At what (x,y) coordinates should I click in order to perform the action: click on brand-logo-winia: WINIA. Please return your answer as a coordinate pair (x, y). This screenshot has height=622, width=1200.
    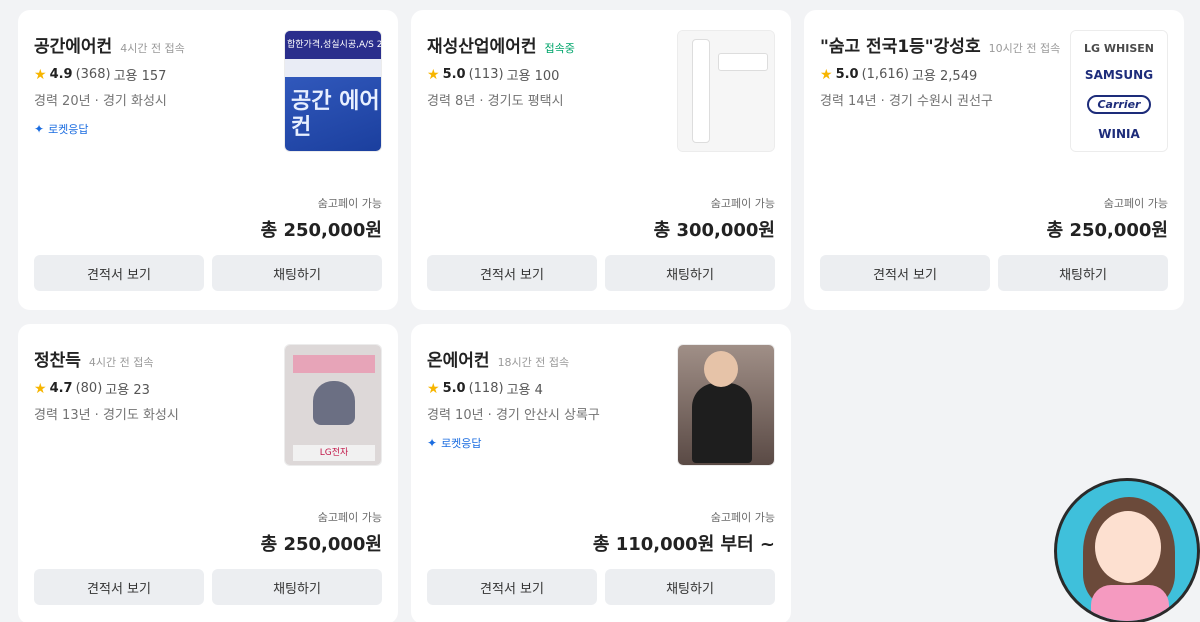
    Looking at the image, I should click on (1119, 133).